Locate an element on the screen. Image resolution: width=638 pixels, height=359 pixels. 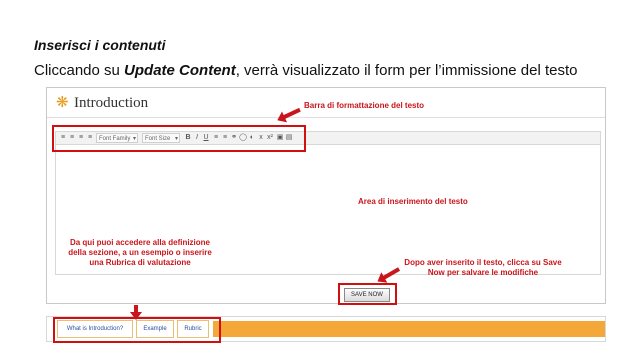
save-highlight-box is located at coordinates (367, 294).